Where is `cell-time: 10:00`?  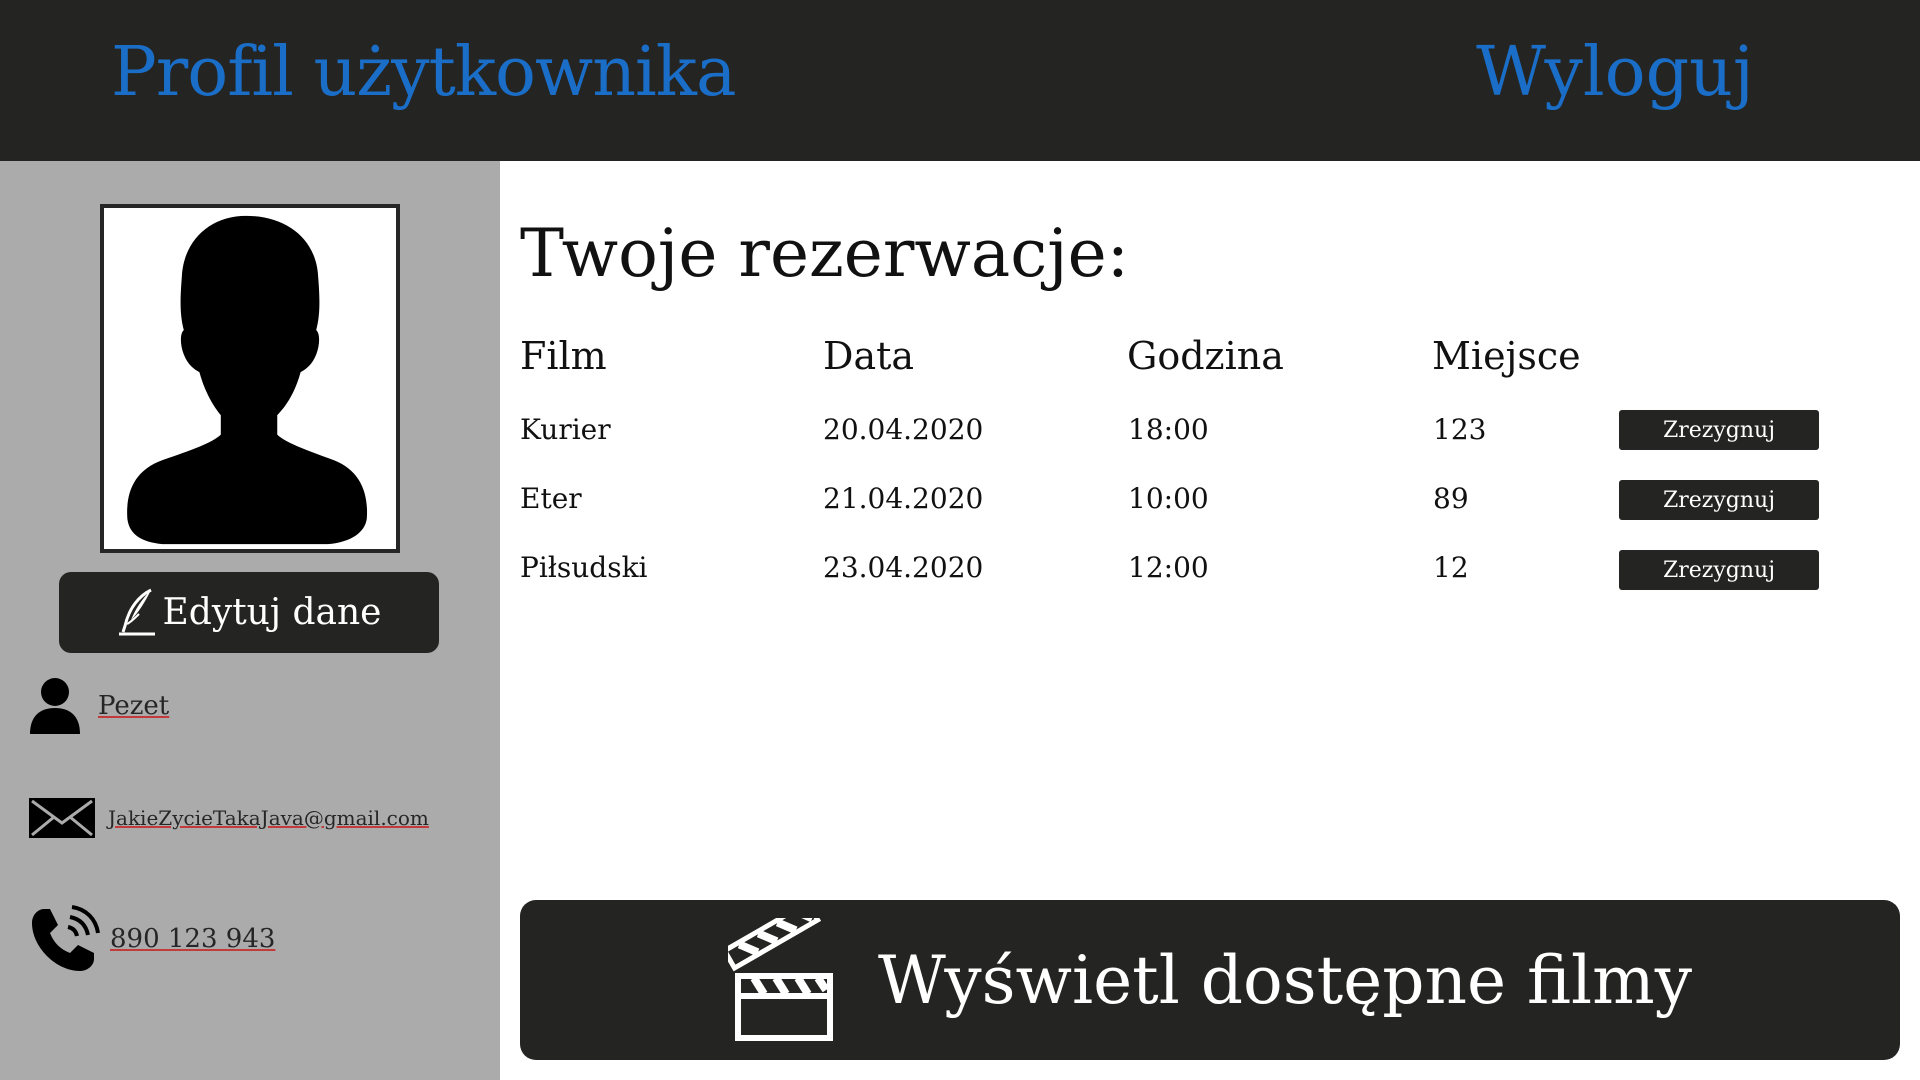
cell-time: 10:00 is located at coordinates (1168, 498).